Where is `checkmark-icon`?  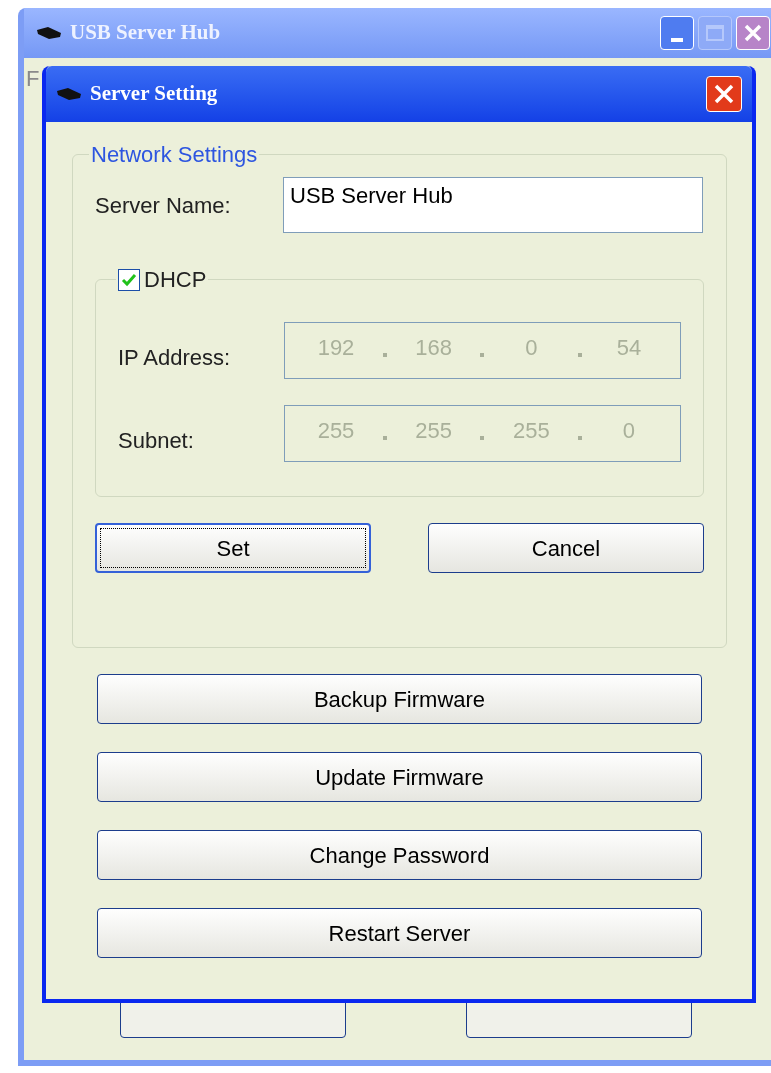
checkmark-icon is located at coordinates (129, 279).